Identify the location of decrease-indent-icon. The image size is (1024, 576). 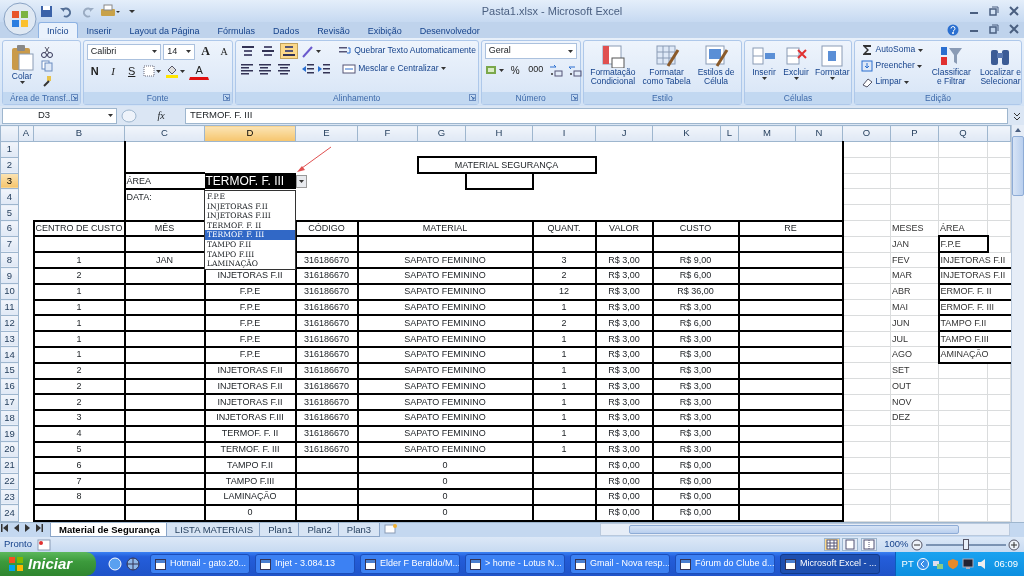
(307, 68).